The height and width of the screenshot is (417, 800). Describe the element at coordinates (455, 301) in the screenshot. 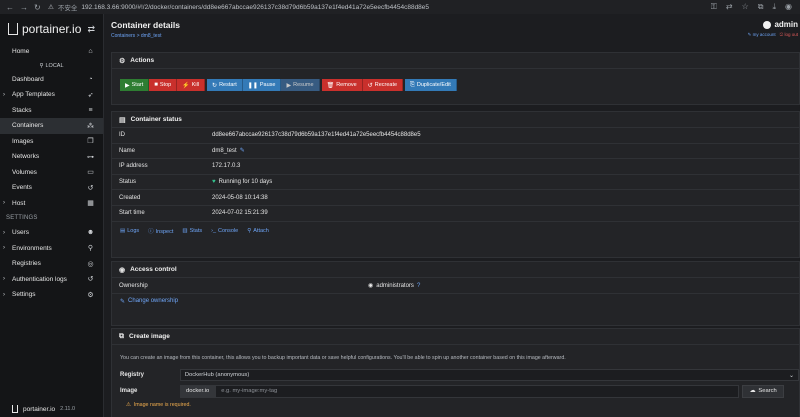

I see `change-ownership-link: ✎ Change ownership` at that location.